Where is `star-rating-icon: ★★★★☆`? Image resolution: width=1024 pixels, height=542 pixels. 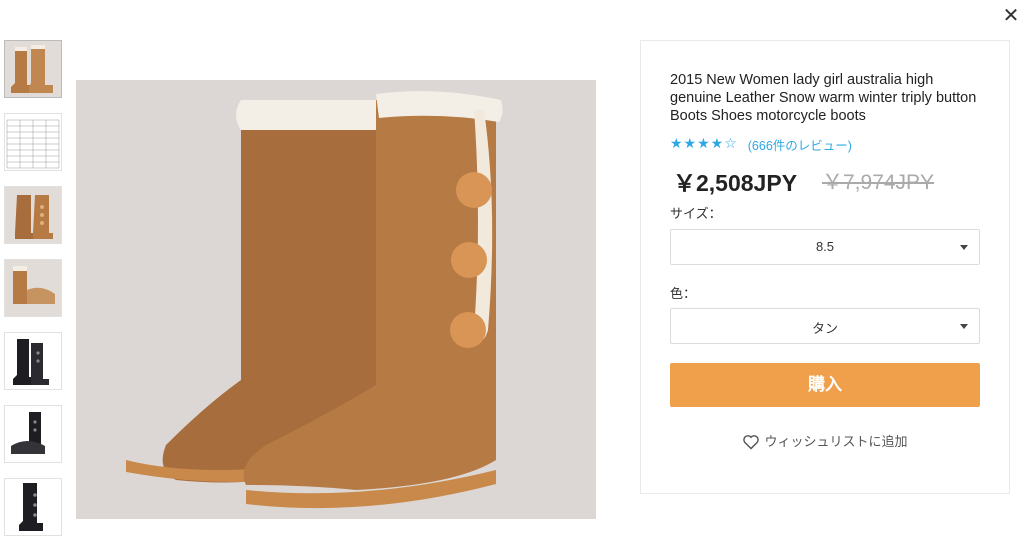
star-rating-icon: ★★★★☆ is located at coordinates (704, 144).